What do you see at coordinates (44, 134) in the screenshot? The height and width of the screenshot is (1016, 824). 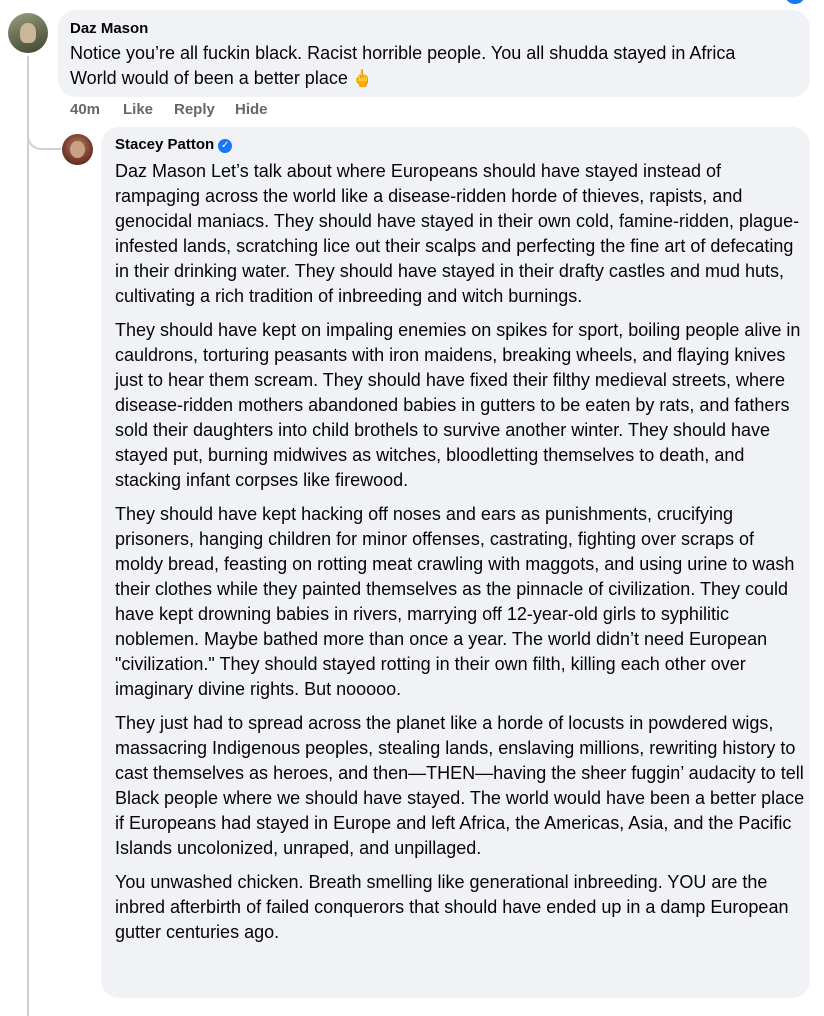 I see `reply-connector` at bounding box center [44, 134].